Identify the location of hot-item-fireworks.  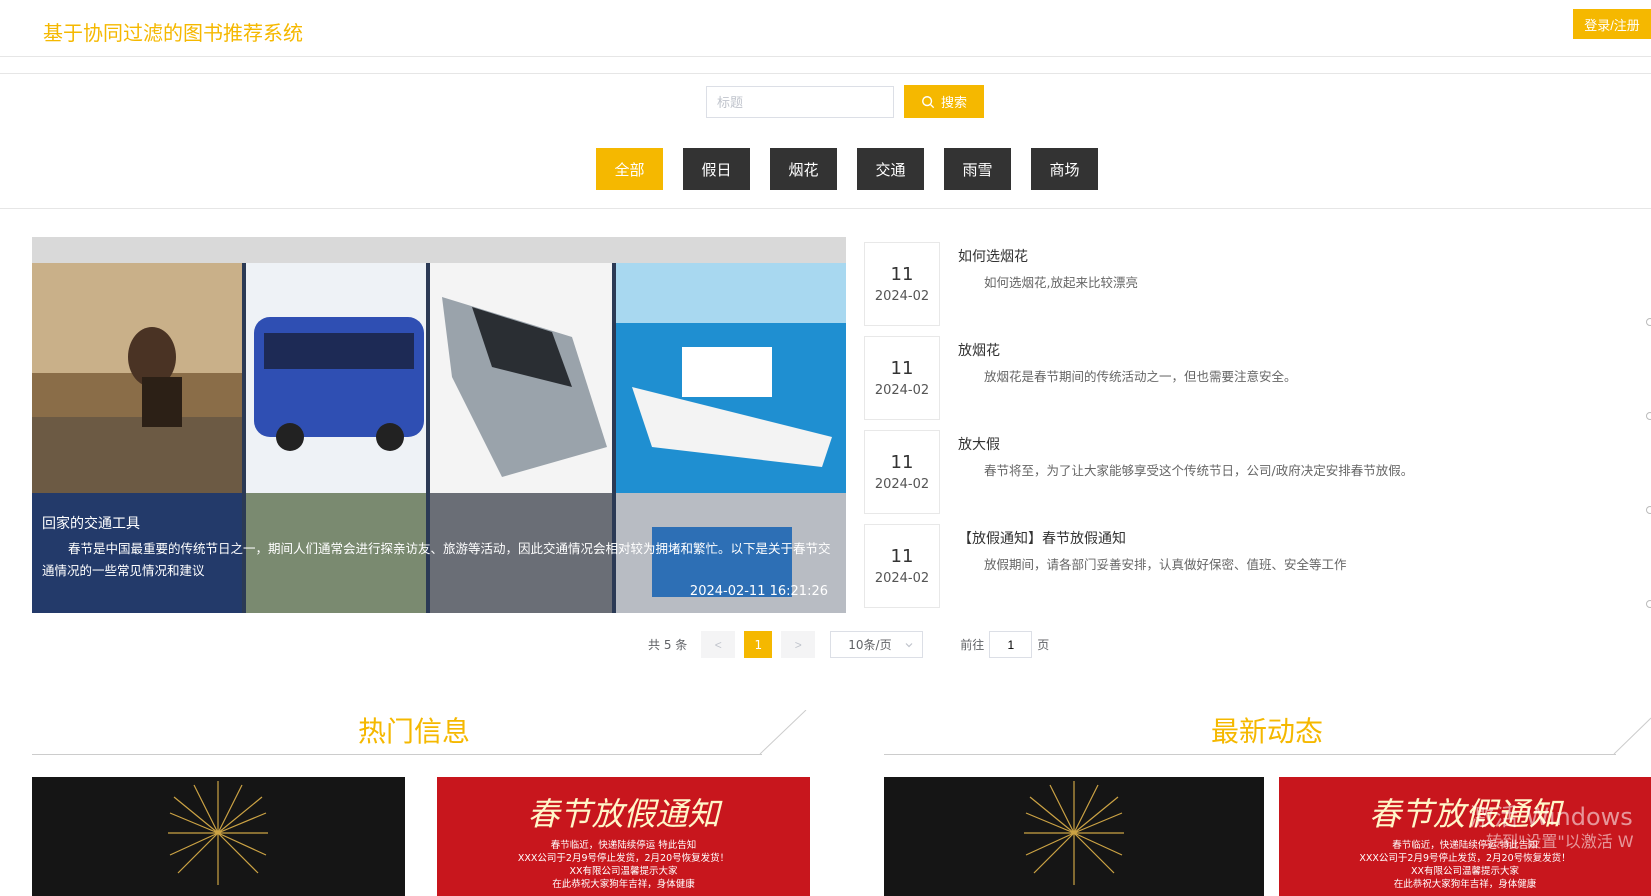
(218, 836).